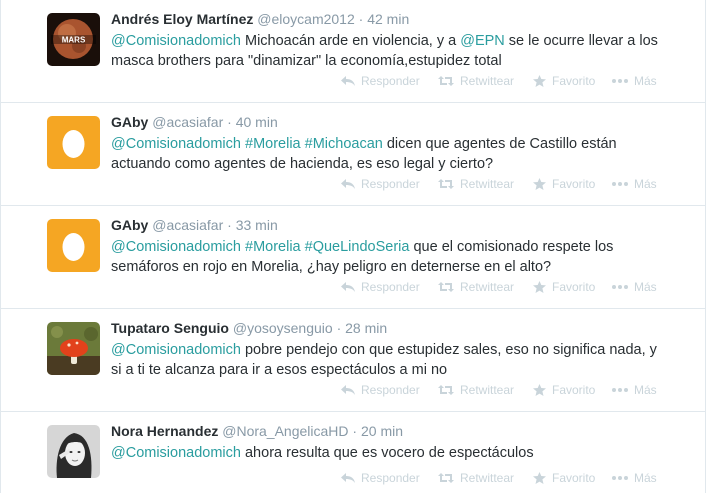 The image size is (706, 493). I want to click on tweet-header: Nora Hernandez @Nora_AngelicaHD · 20 min, so click(257, 431).